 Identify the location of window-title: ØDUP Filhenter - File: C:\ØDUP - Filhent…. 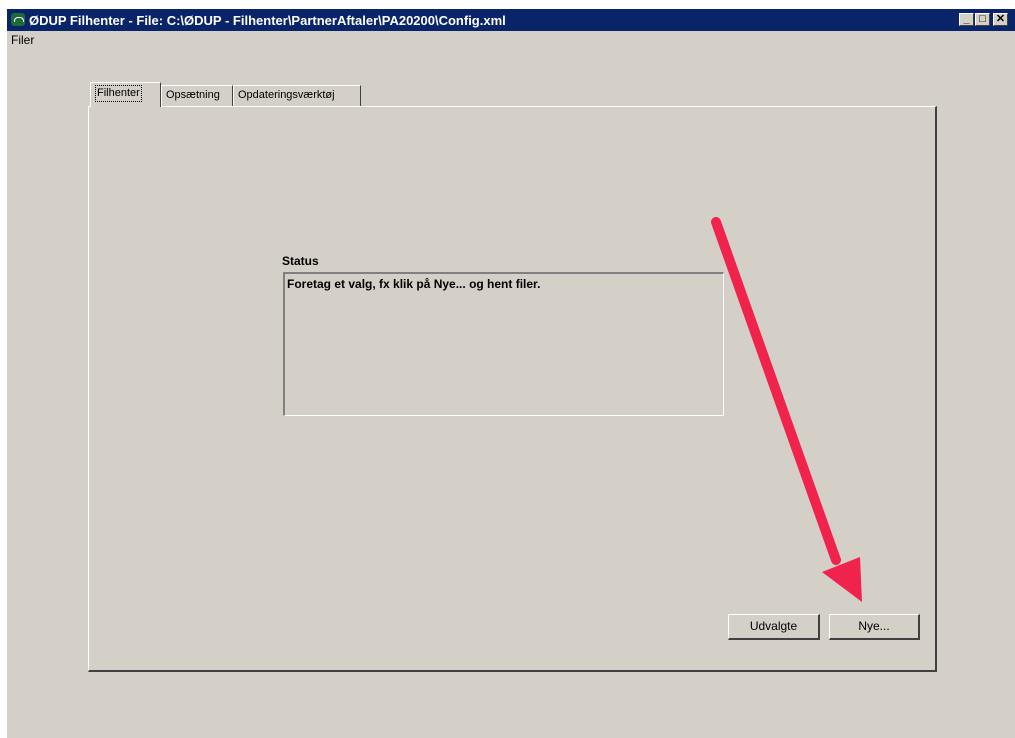
(267, 20).